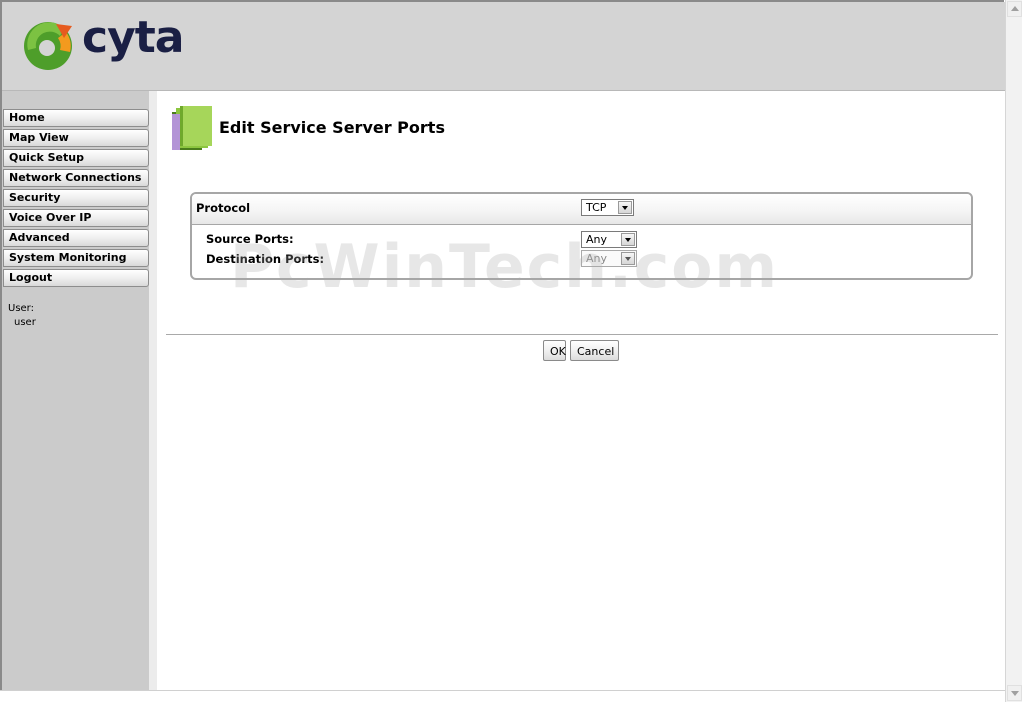  What do you see at coordinates (76, 258) in the screenshot?
I see `sidebar-item-system-monitoring: System Monitoring` at bounding box center [76, 258].